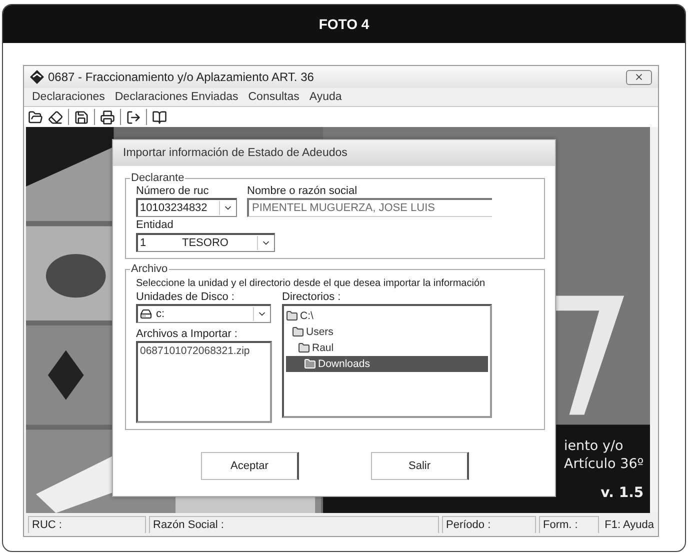  Describe the element at coordinates (186, 207) in the screenshot. I see `ruc-dropdown: 10103234832` at that location.